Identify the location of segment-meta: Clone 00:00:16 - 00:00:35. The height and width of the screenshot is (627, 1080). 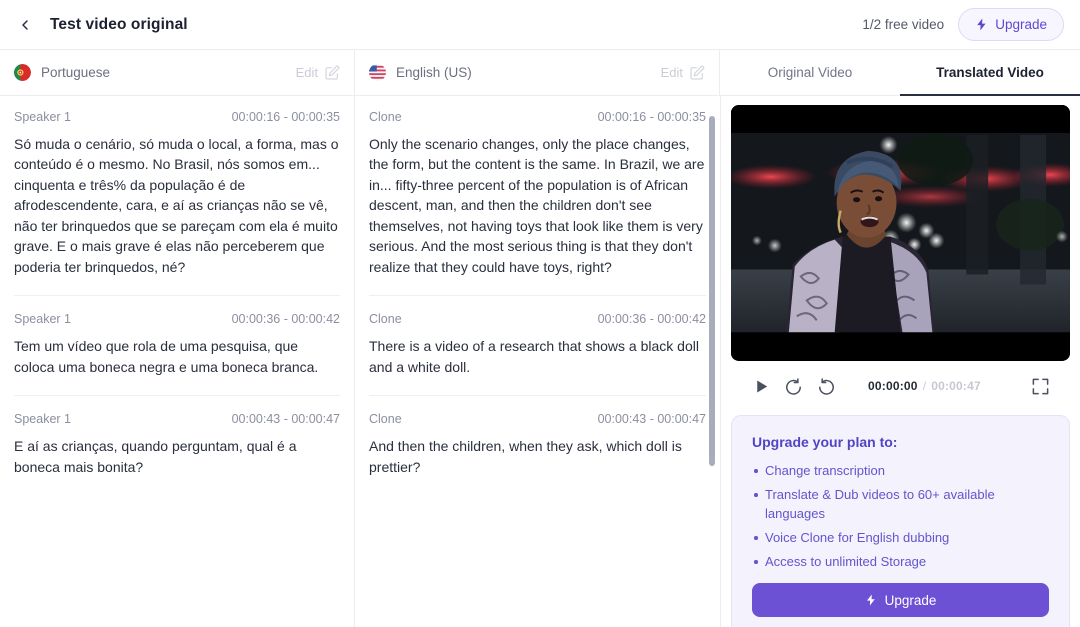
(537, 117).